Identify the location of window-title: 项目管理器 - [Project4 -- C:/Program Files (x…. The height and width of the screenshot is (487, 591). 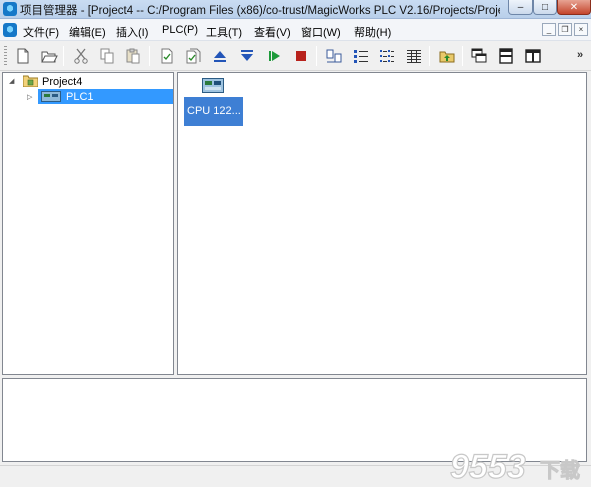
(260, 11).